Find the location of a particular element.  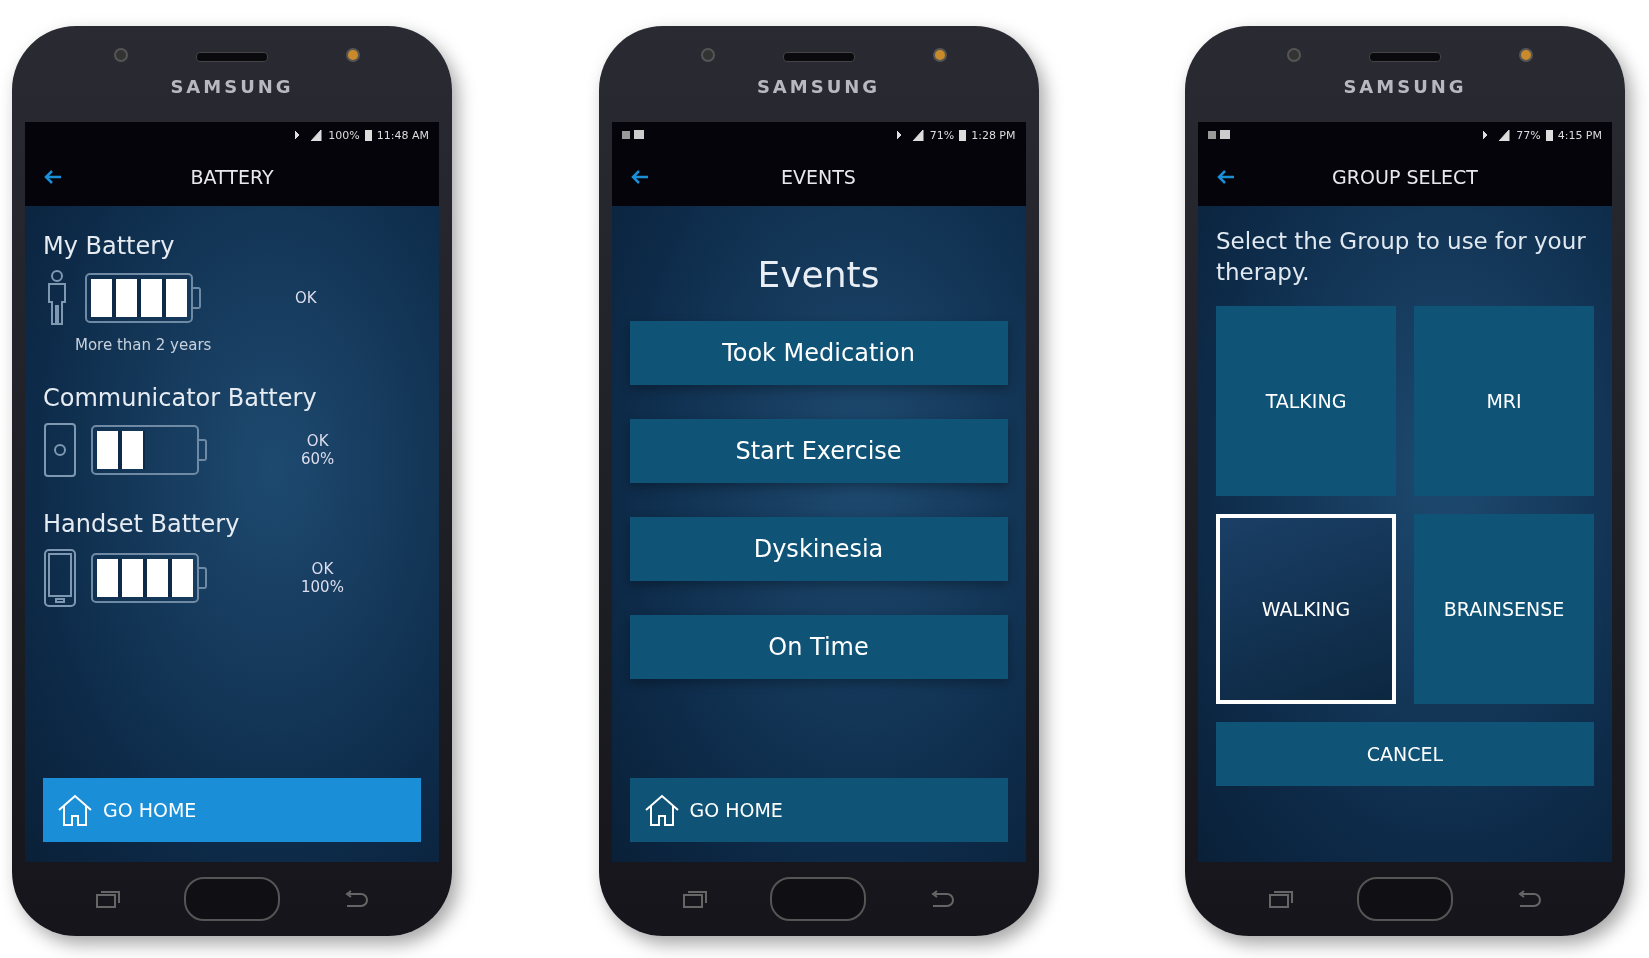

event-button: On Time is located at coordinates (818, 647).